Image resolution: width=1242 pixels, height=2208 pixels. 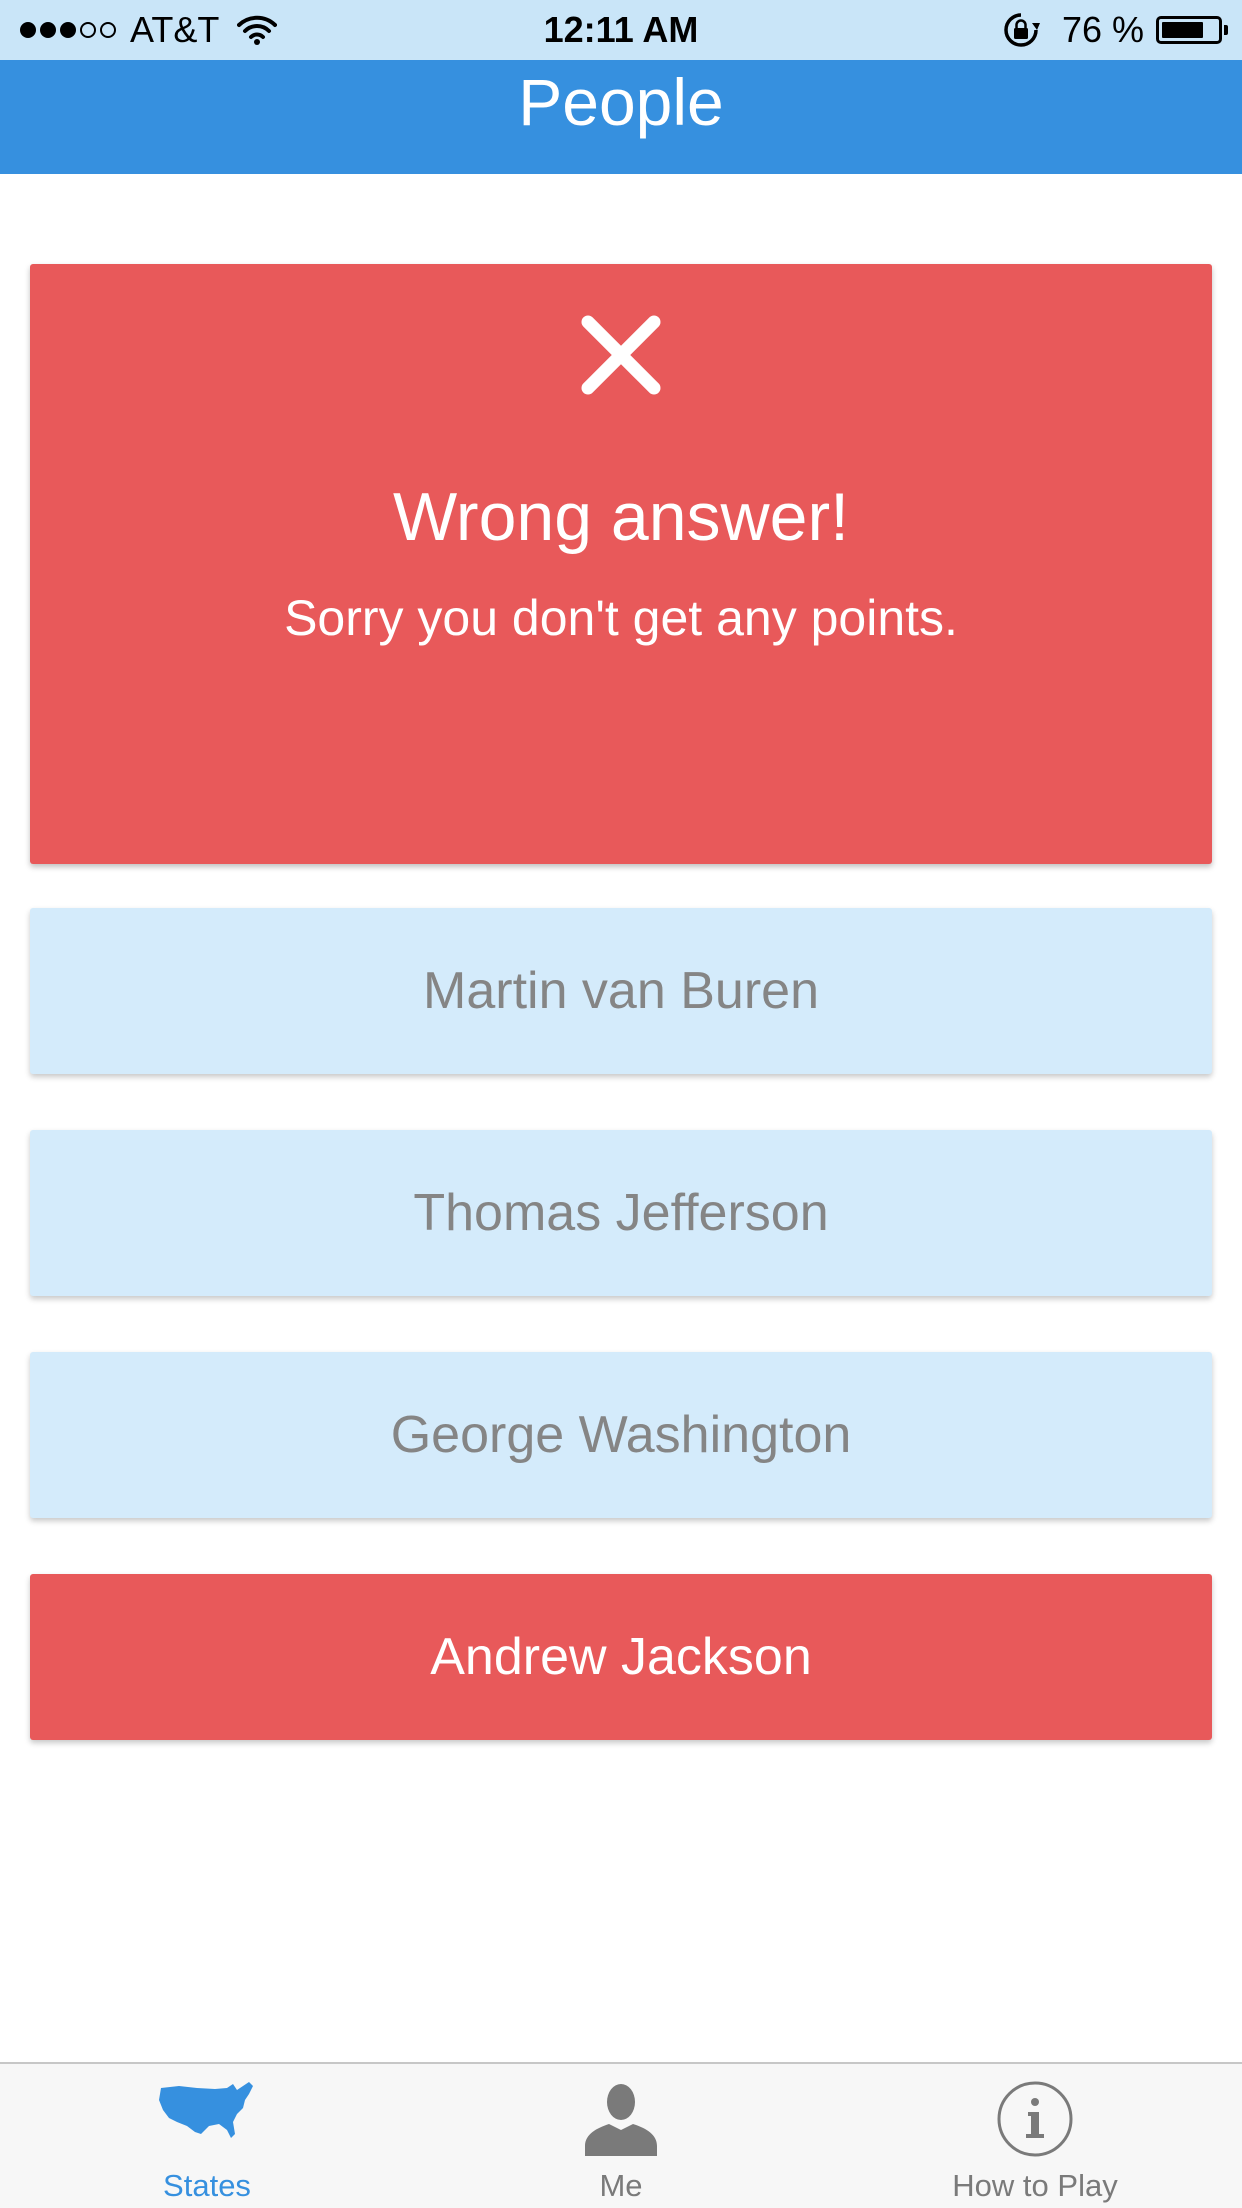 What do you see at coordinates (621, 991) in the screenshot?
I see `answer-option-martin-van-buren: Martin van Buren` at bounding box center [621, 991].